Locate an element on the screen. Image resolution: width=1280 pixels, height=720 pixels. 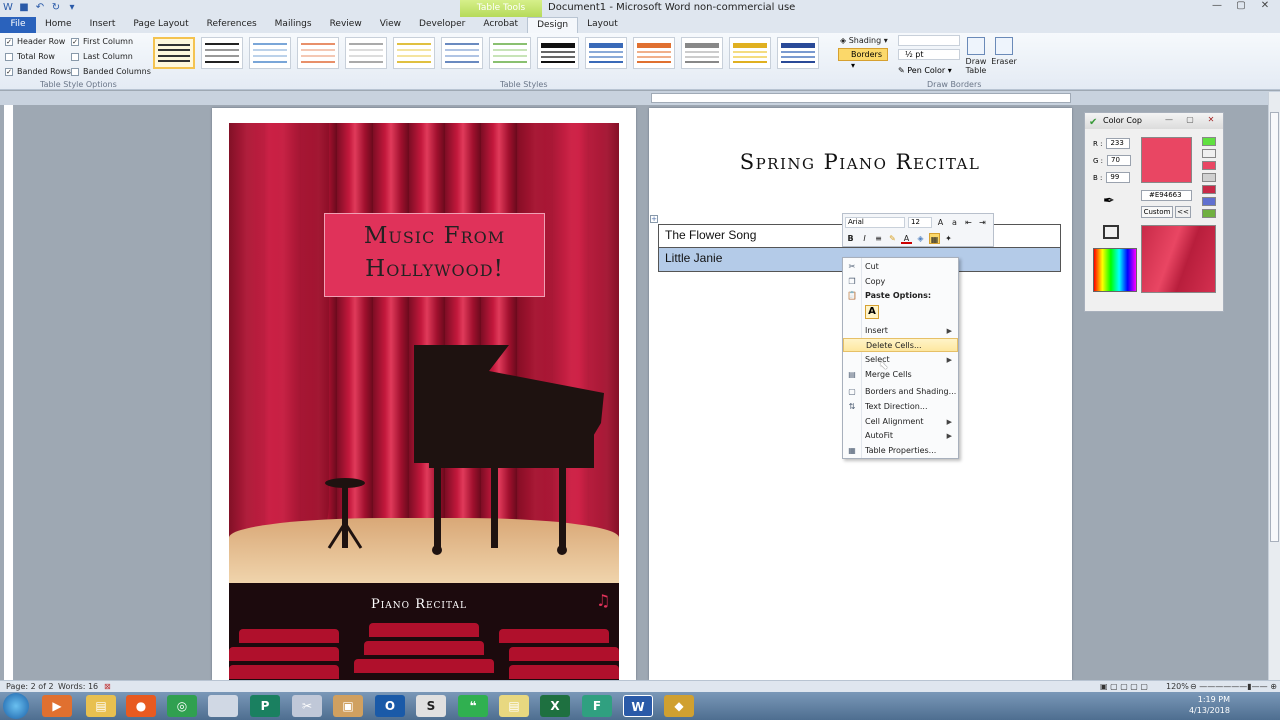
vertical-scrollbar is located at coordinates (1274, 386).